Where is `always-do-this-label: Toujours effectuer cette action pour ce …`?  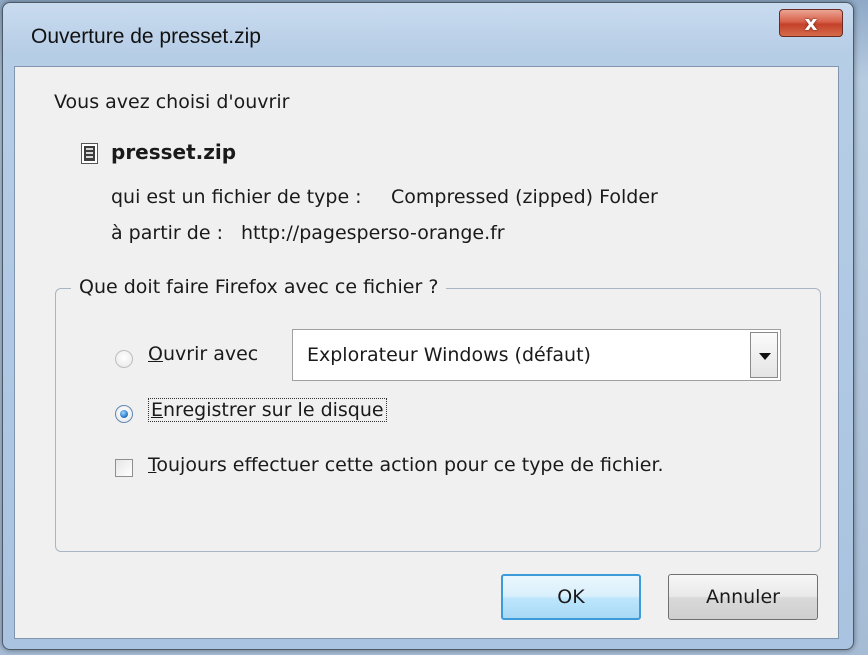 always-do-this-label: Toujours effectuer cette action pour ce … is located at coordinates (406, 465).